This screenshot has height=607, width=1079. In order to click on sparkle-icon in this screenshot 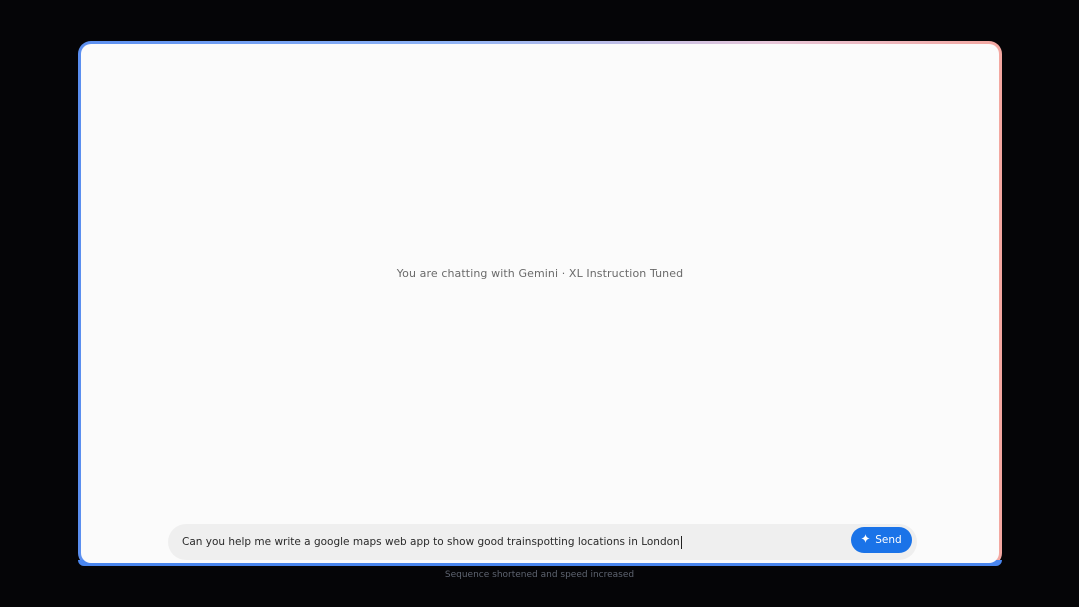, I will do `click(866, 540)`.